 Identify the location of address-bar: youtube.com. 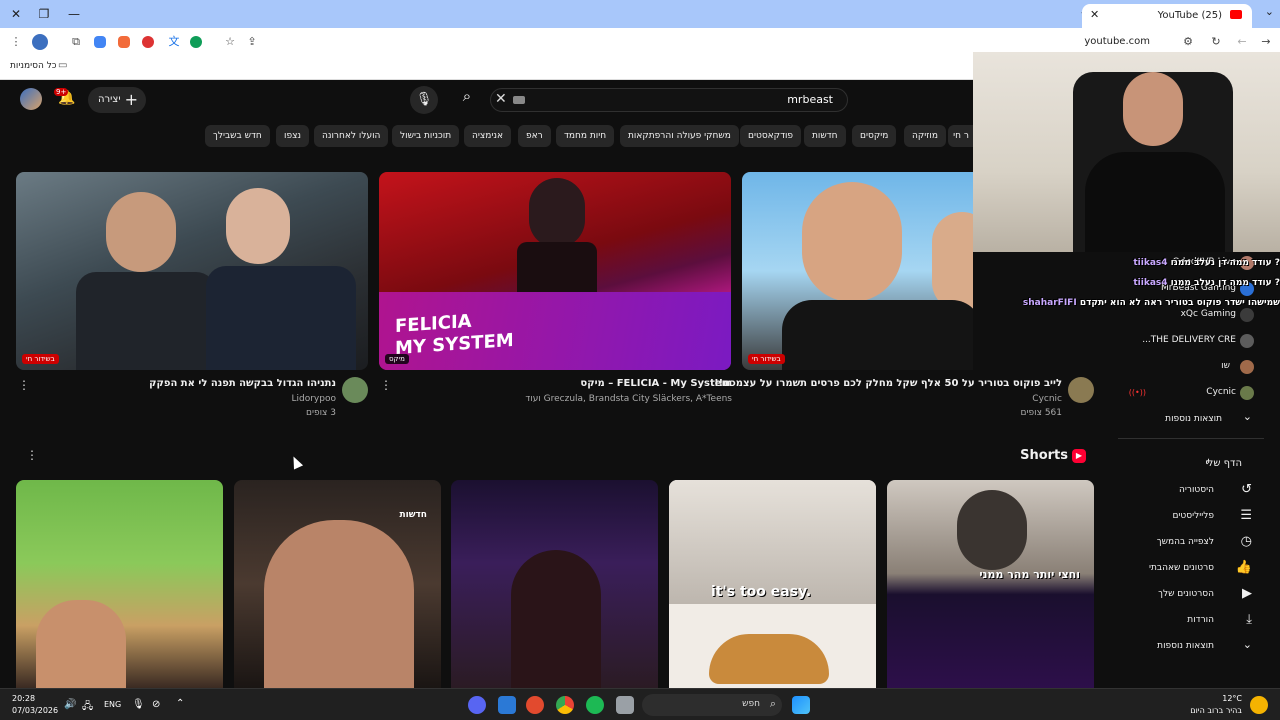
(1117, 41).